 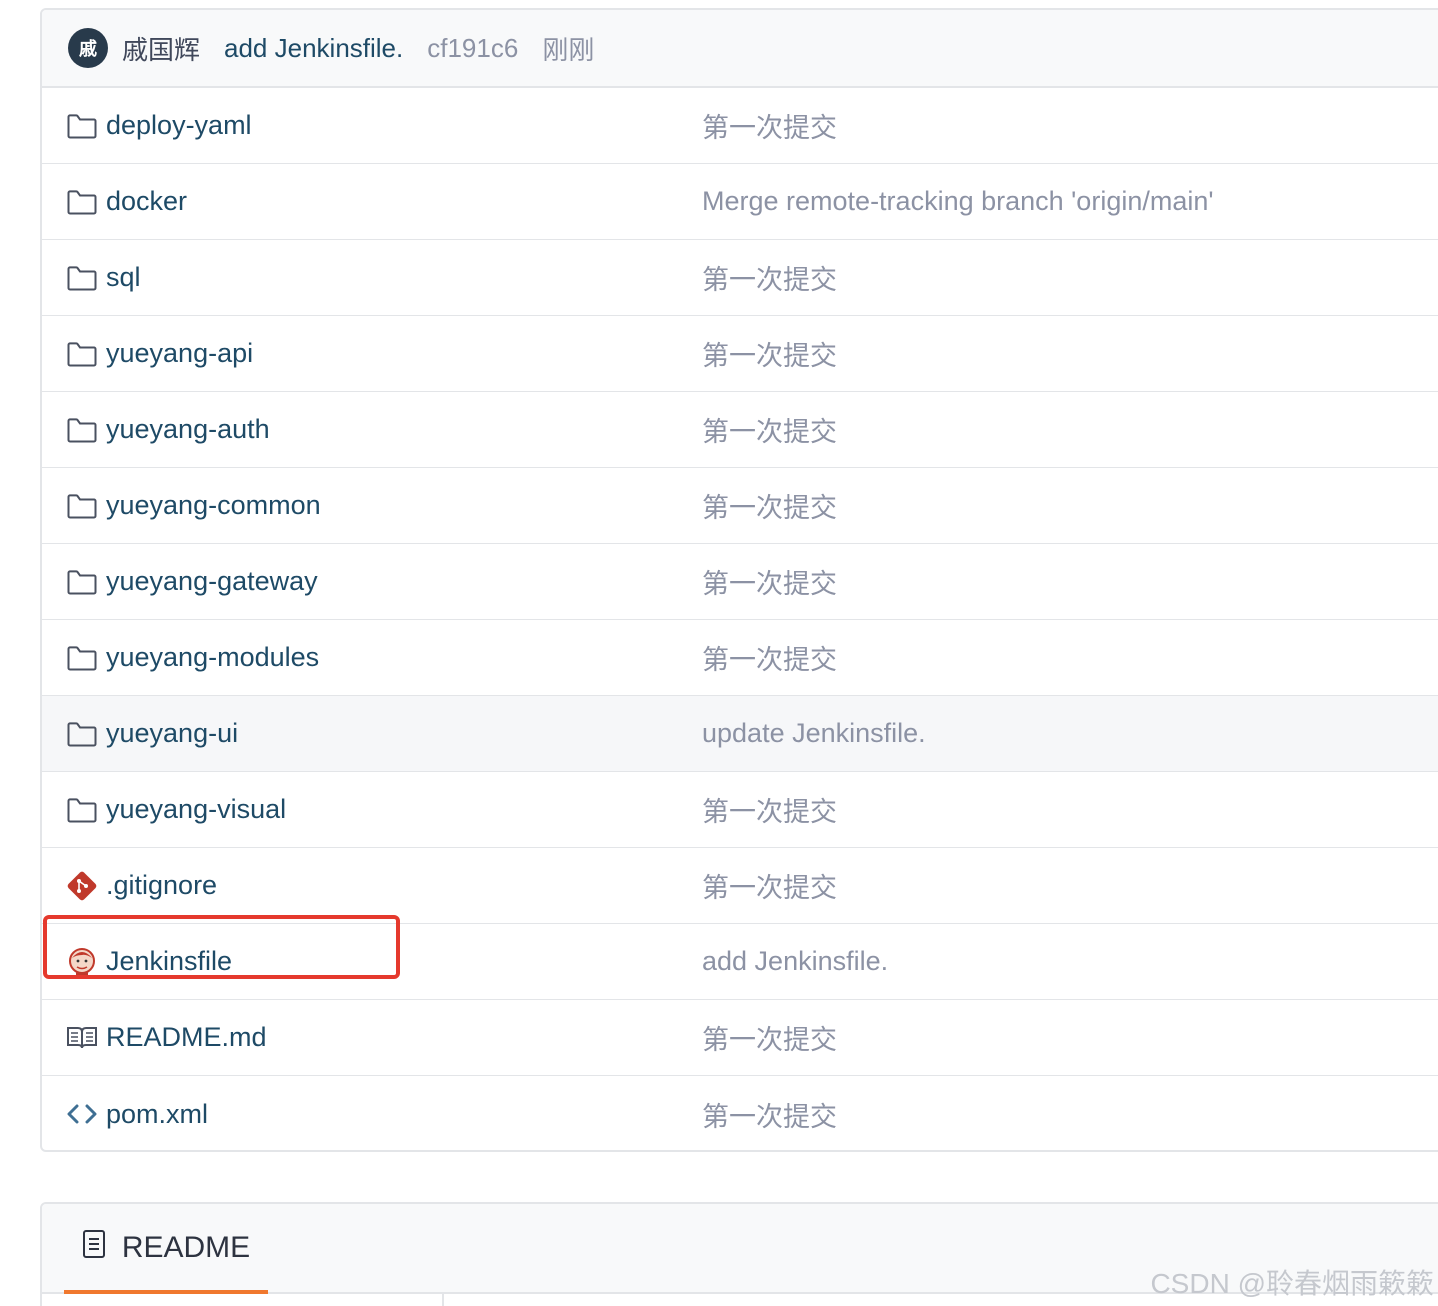 What do you see at coordinates (94, 1248) in the screenshot?
I see `document-icon` at bounding box center [94, 1248].